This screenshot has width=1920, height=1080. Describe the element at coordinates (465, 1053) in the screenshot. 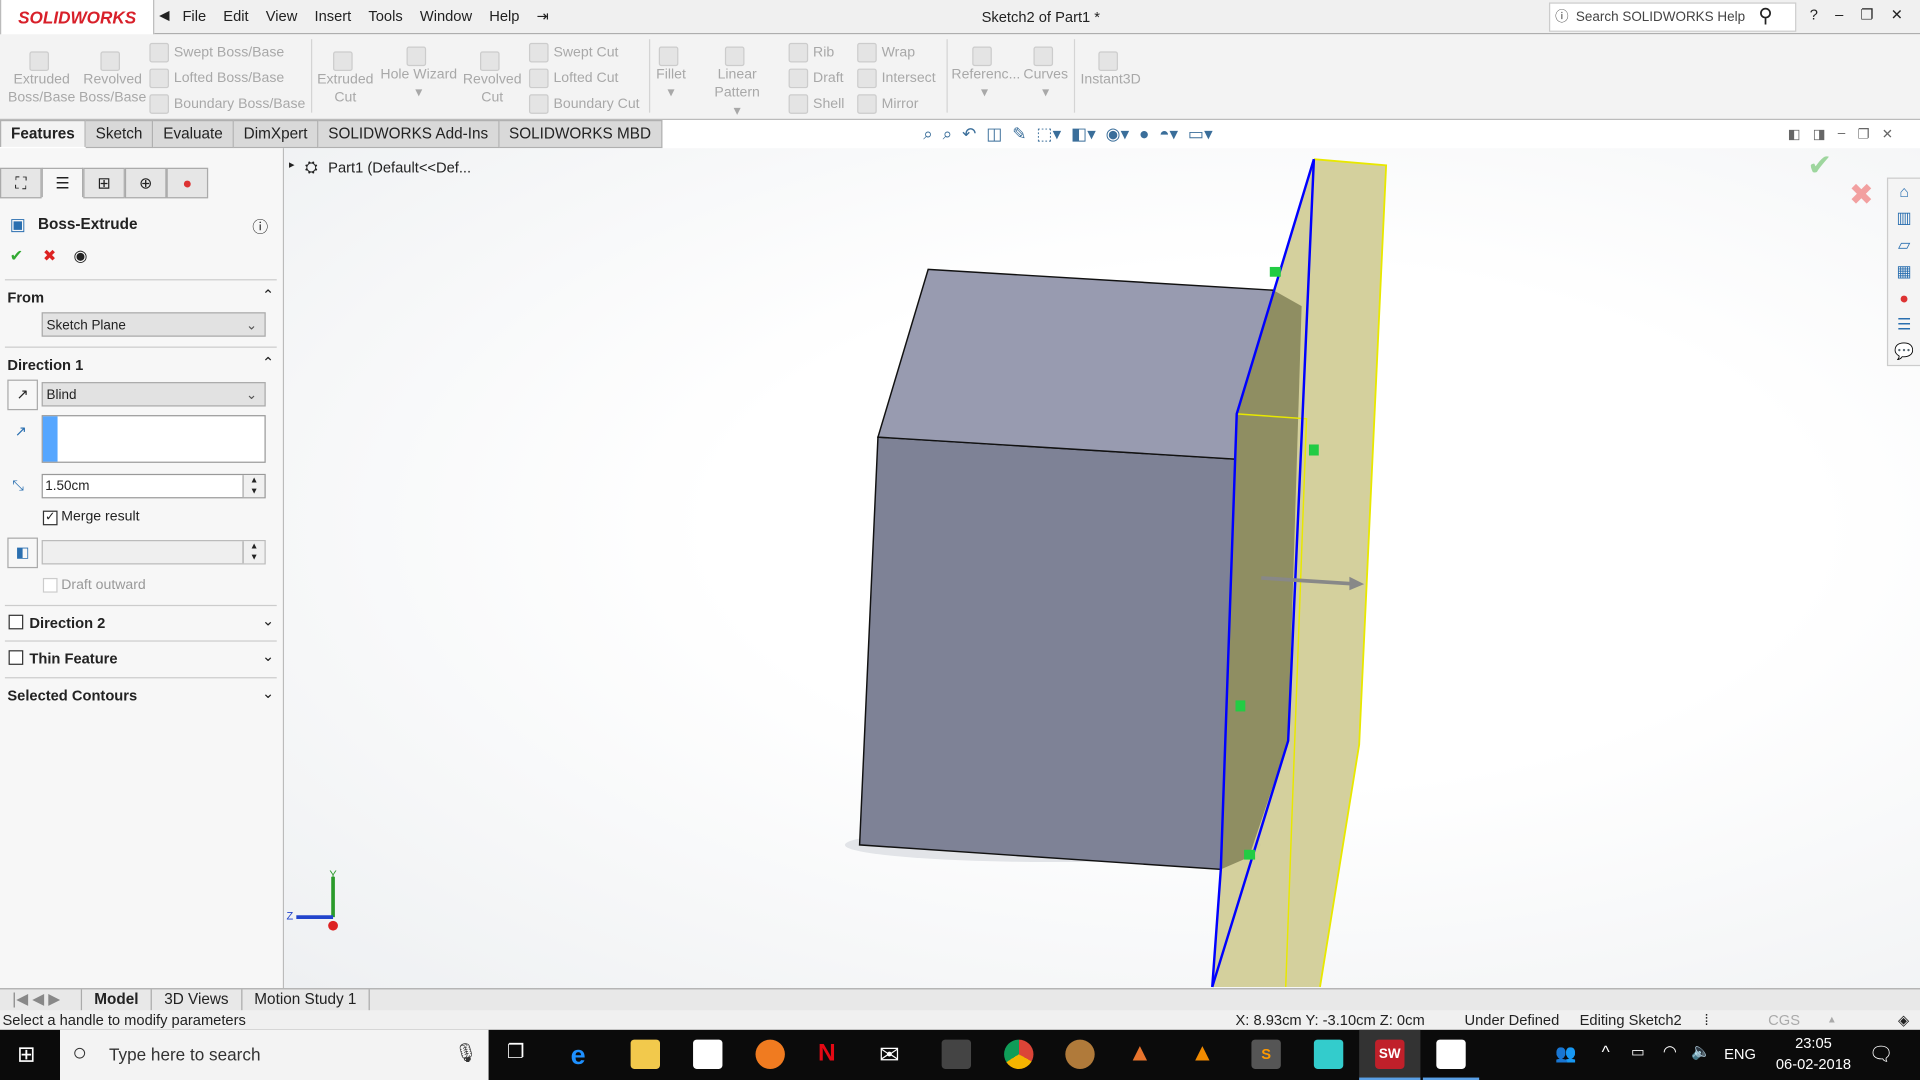

I see `microphone-icon: 🎙` at that location.